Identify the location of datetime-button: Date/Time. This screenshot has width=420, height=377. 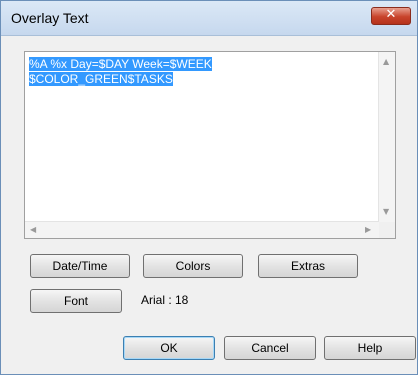
(80, 266).